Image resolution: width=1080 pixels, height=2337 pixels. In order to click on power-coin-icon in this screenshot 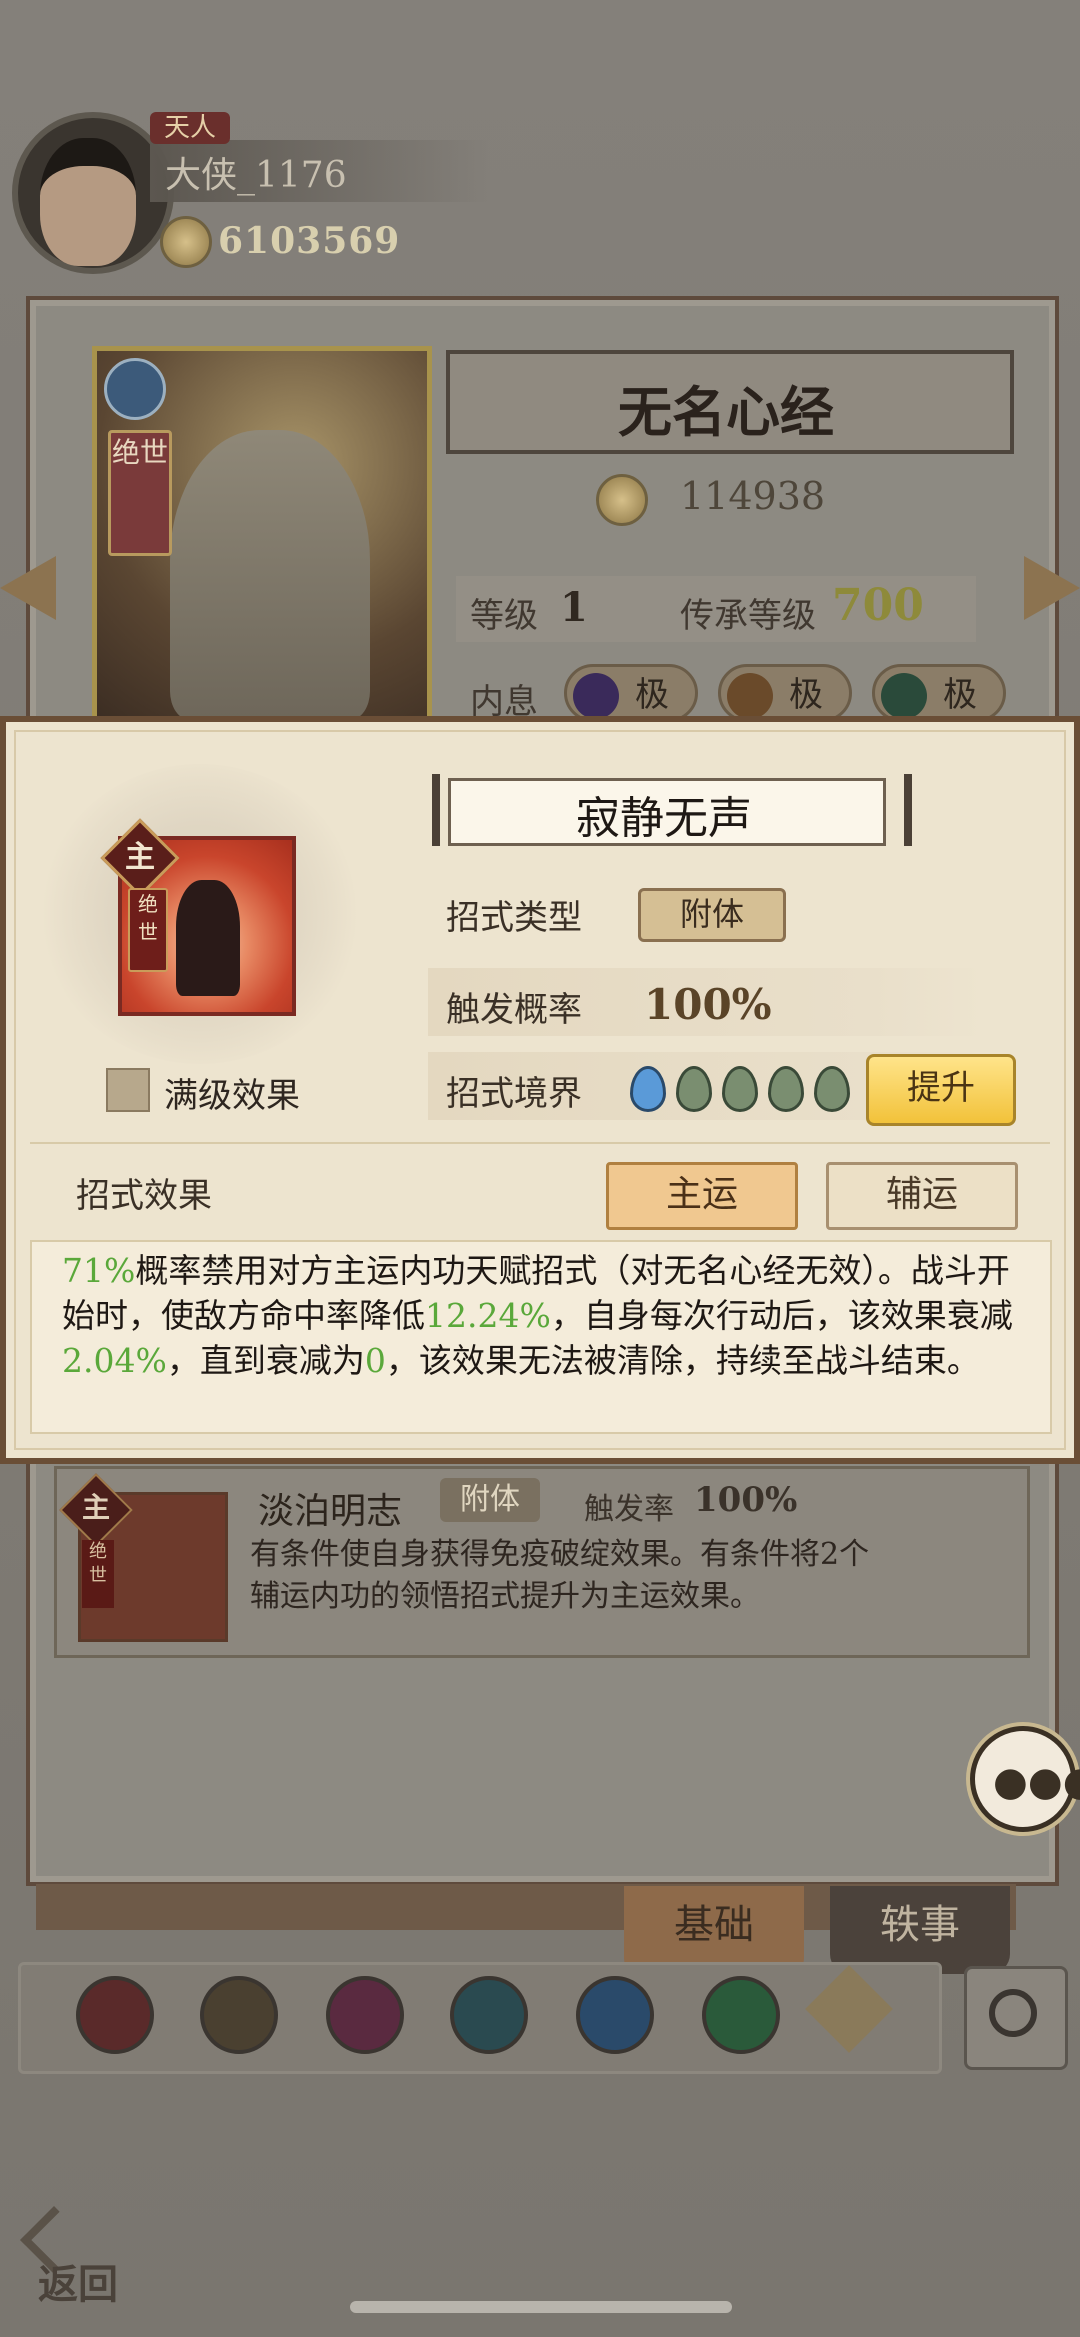, I will do `click(622, 500)`.